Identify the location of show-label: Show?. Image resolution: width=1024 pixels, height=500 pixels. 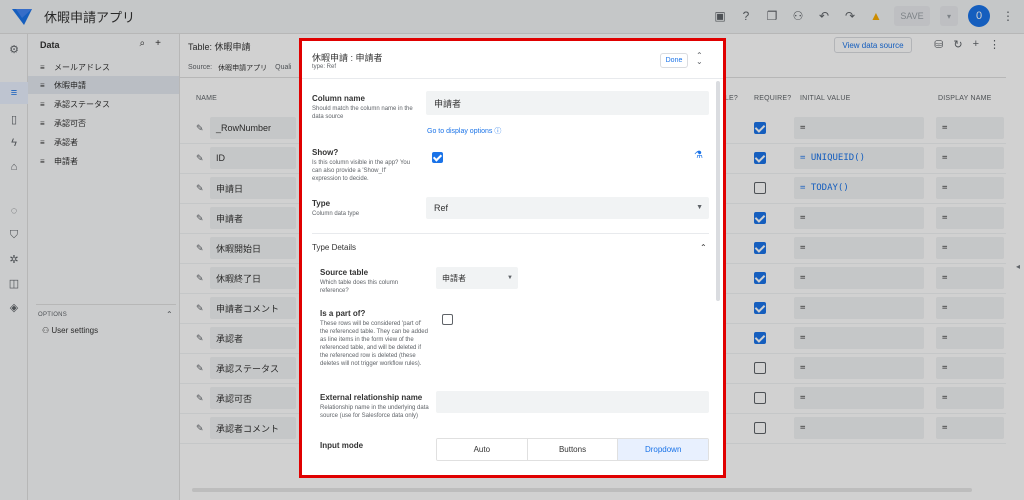
(325, 152).